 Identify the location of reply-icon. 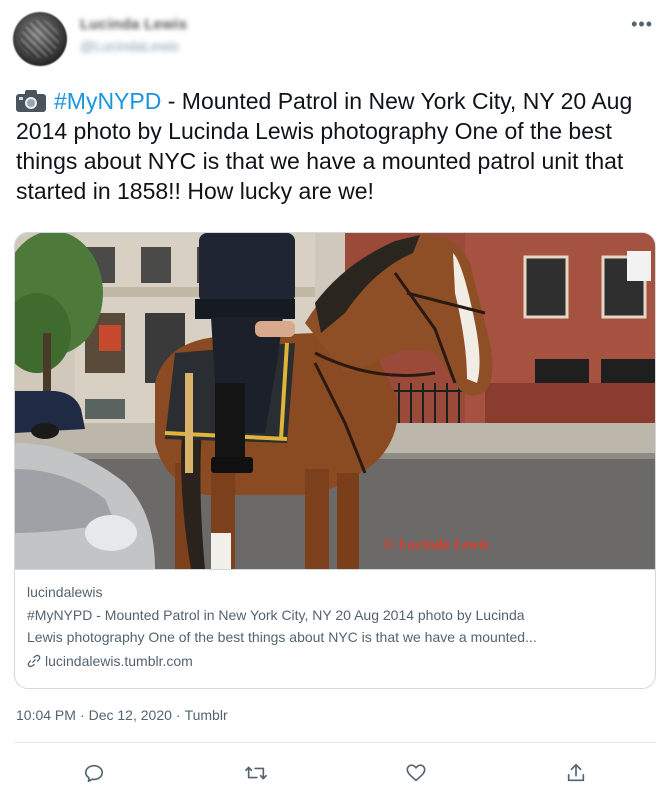
(94, 773).